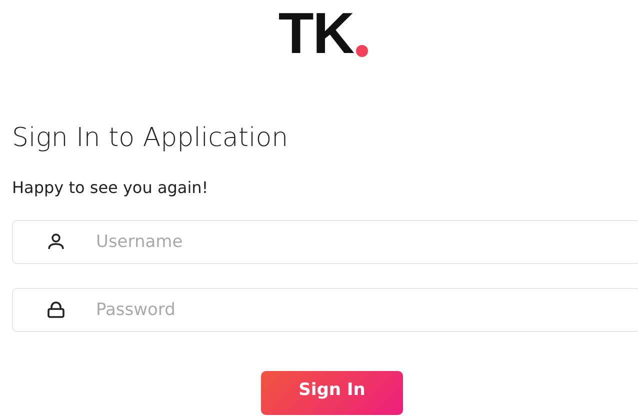 This screenshot has width=638, height=417. Describe the element at coordinates (325, 310) in the screenshot. I see `password-field: Password` at that location.